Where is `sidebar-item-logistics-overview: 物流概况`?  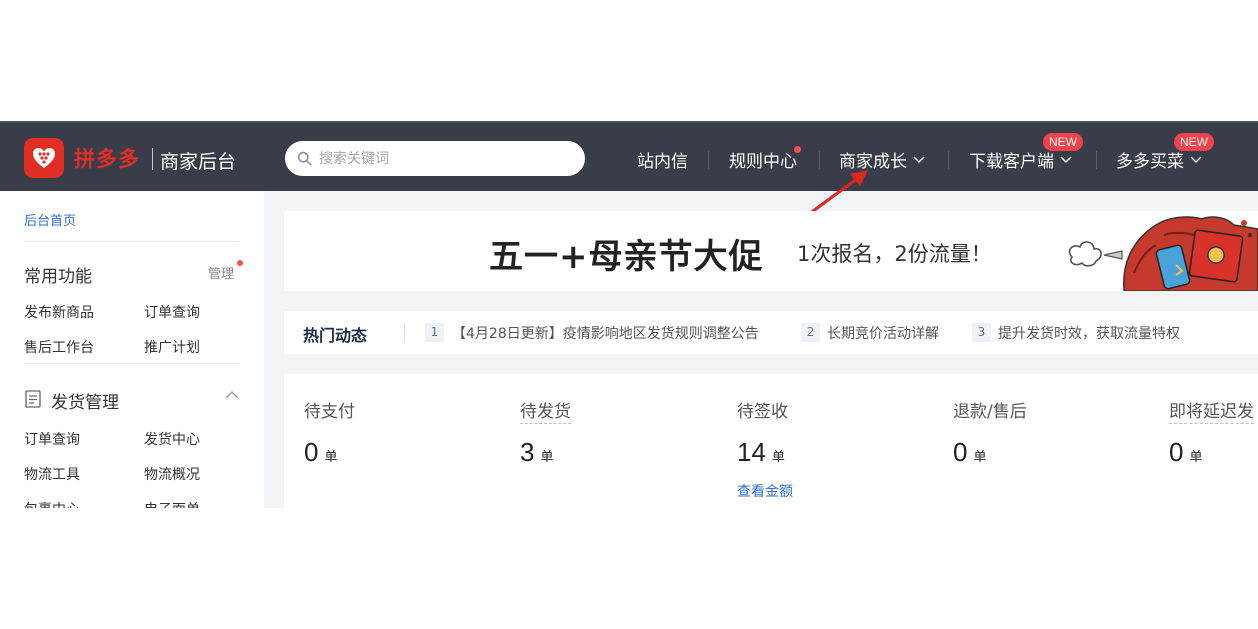 sidebar-item-logistics-overview: 物流概况 is located at coordinates (172, 474).